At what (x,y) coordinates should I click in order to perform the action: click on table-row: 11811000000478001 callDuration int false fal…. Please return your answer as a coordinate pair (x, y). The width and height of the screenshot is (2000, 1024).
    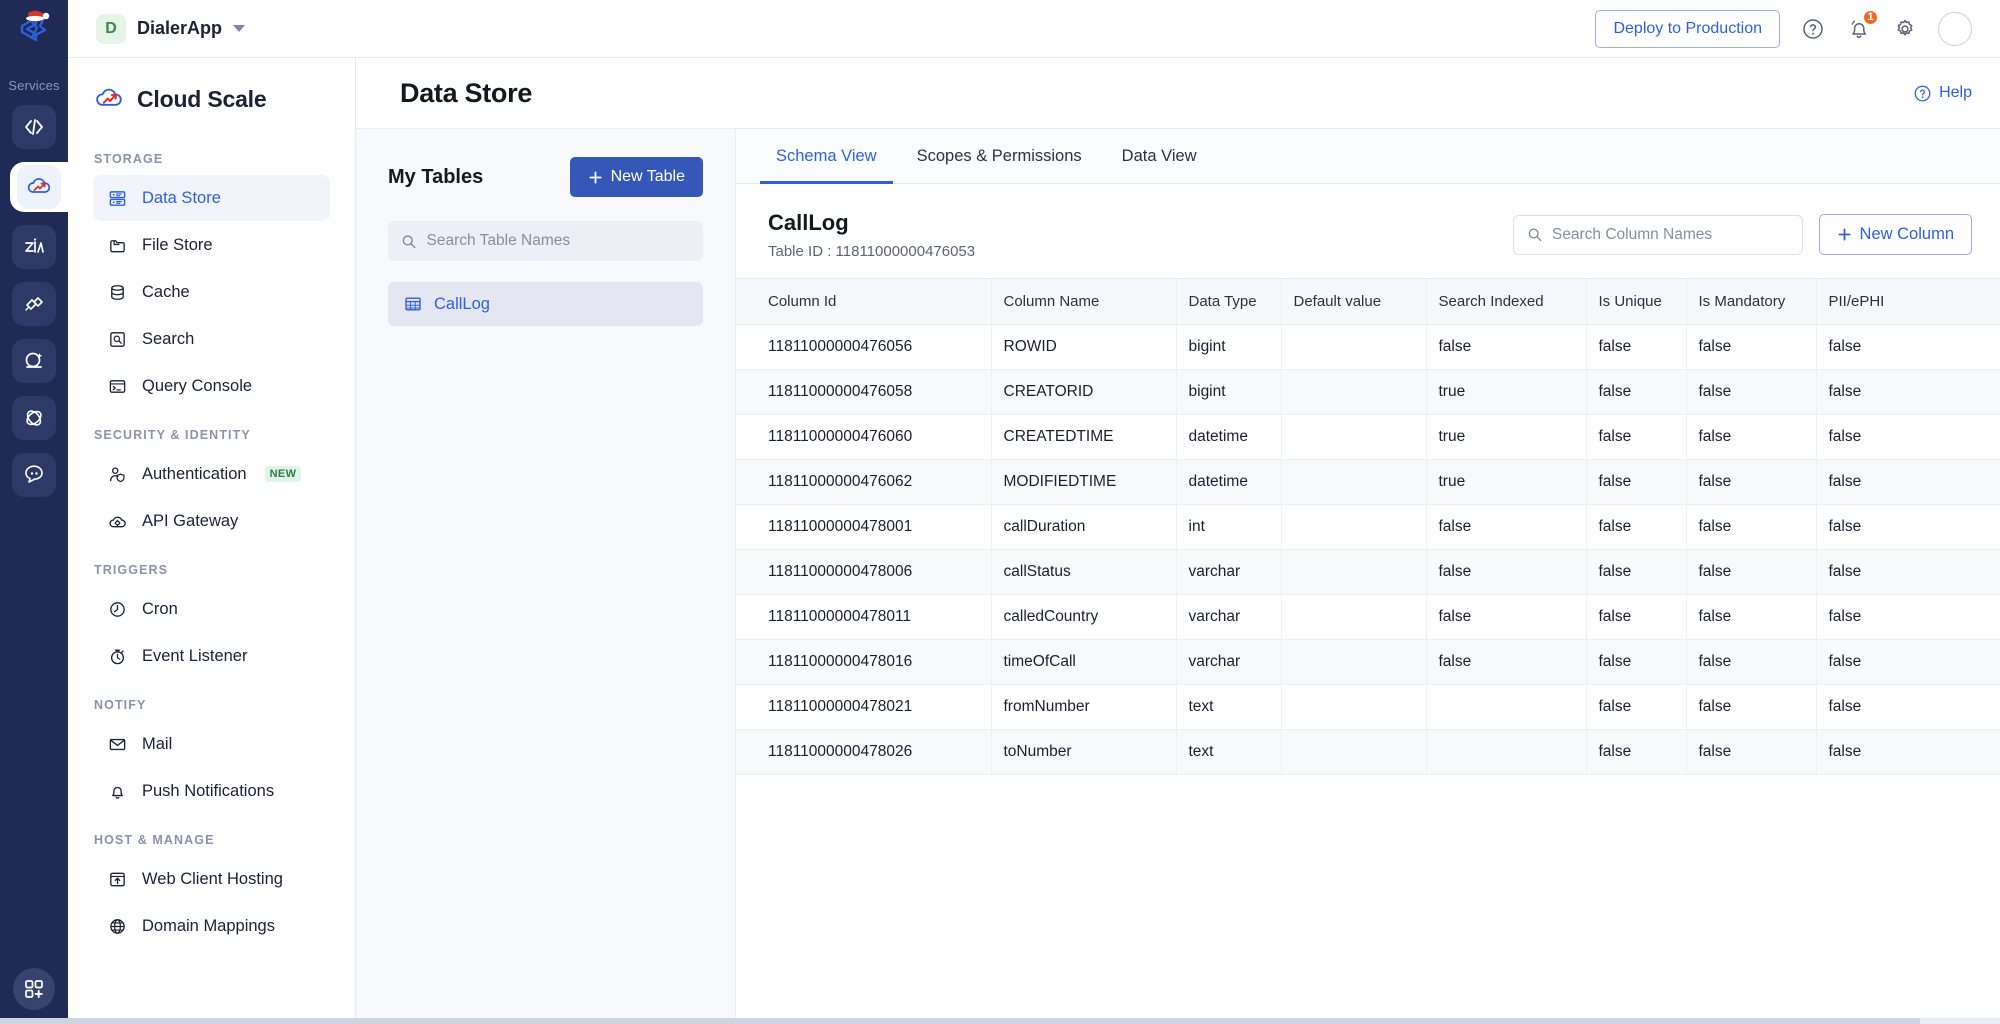
    Looking at the image, I should click on (1368, 527).